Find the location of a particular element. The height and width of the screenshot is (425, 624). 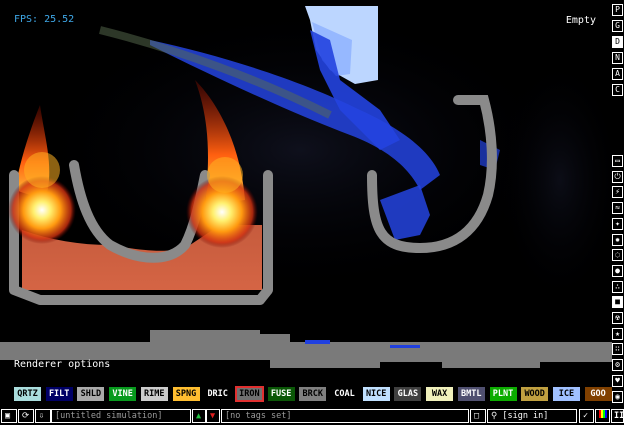

liquid-icon: ● is located at coordinates (617, 270).